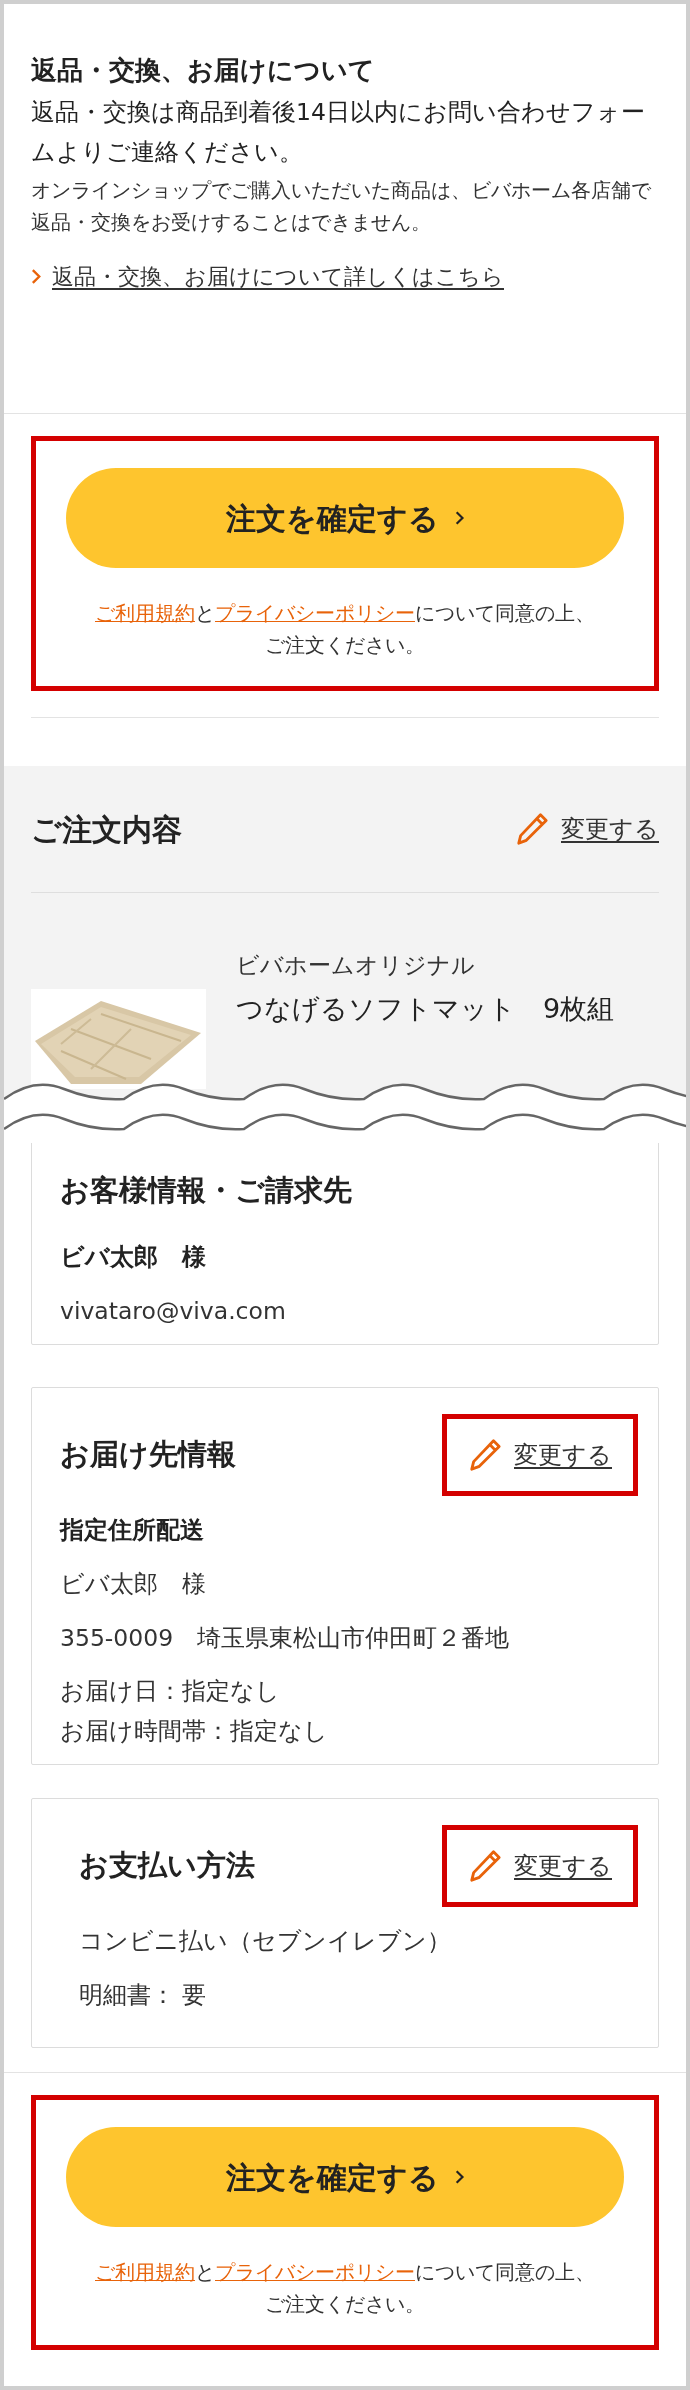 The height and width of the screenshot is (2390, 690). I want to click on info-text: 指定住所配送, so click(132, 1530).